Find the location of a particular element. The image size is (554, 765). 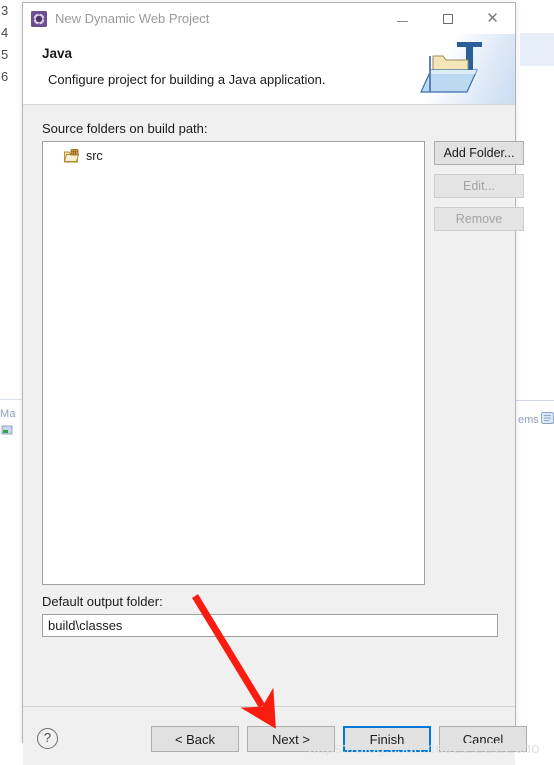

maximize-button is located at coordinates (447, 18).